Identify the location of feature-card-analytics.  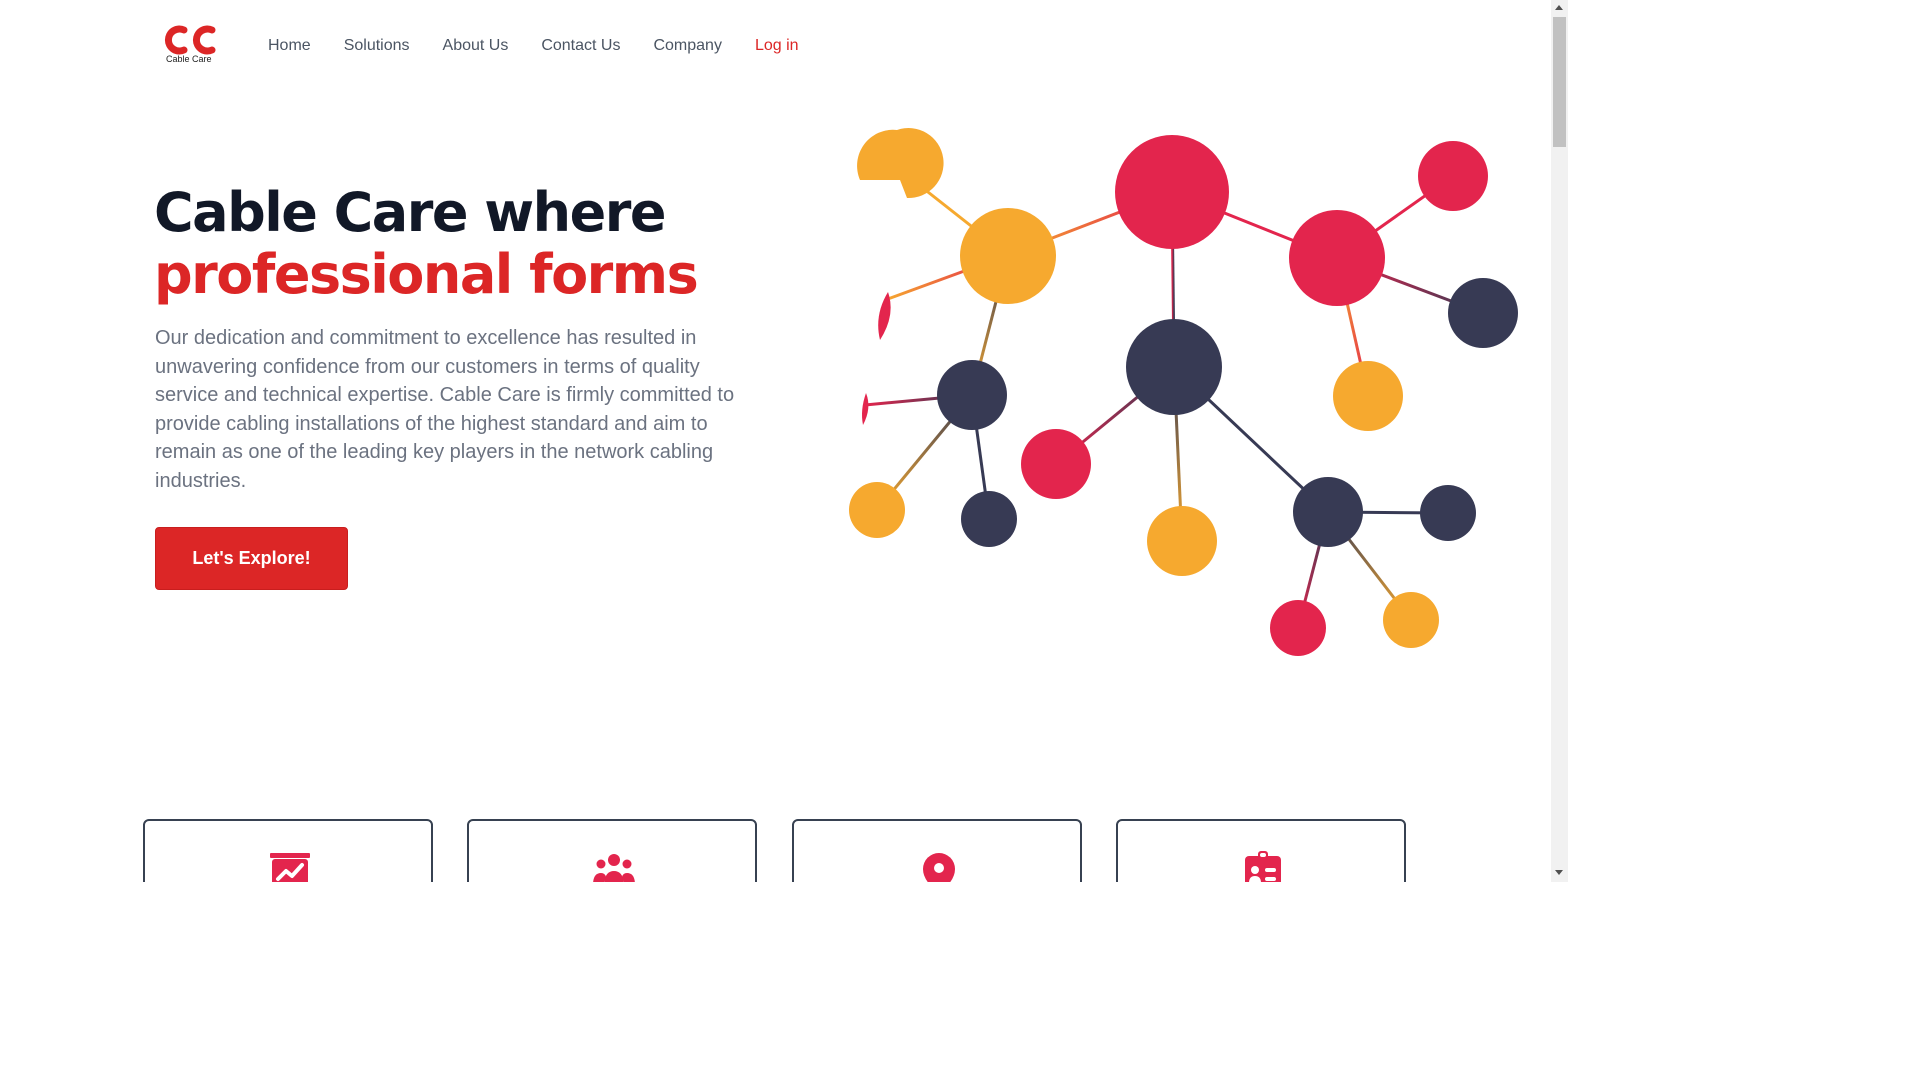
(288, 850).